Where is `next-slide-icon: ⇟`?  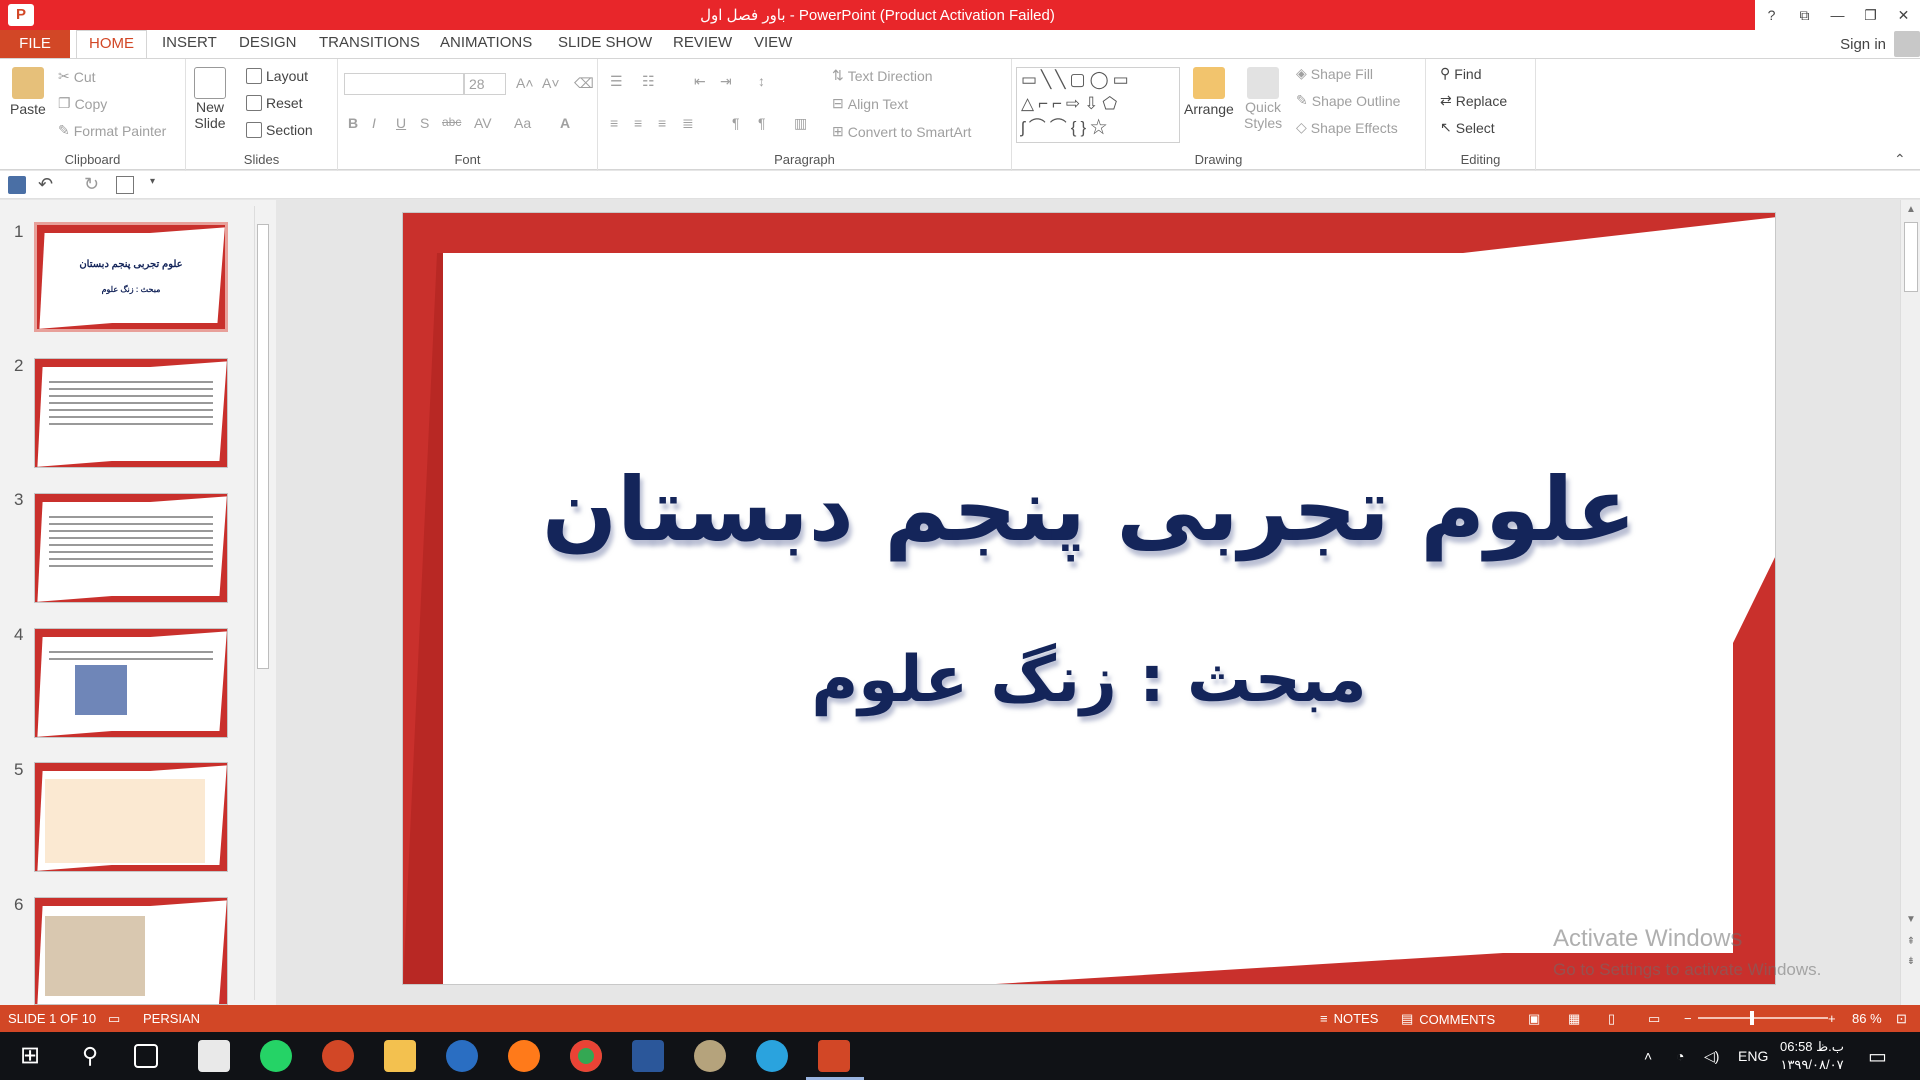
next-slide-icon: ⇟ is located at coordinates (1910, 961).